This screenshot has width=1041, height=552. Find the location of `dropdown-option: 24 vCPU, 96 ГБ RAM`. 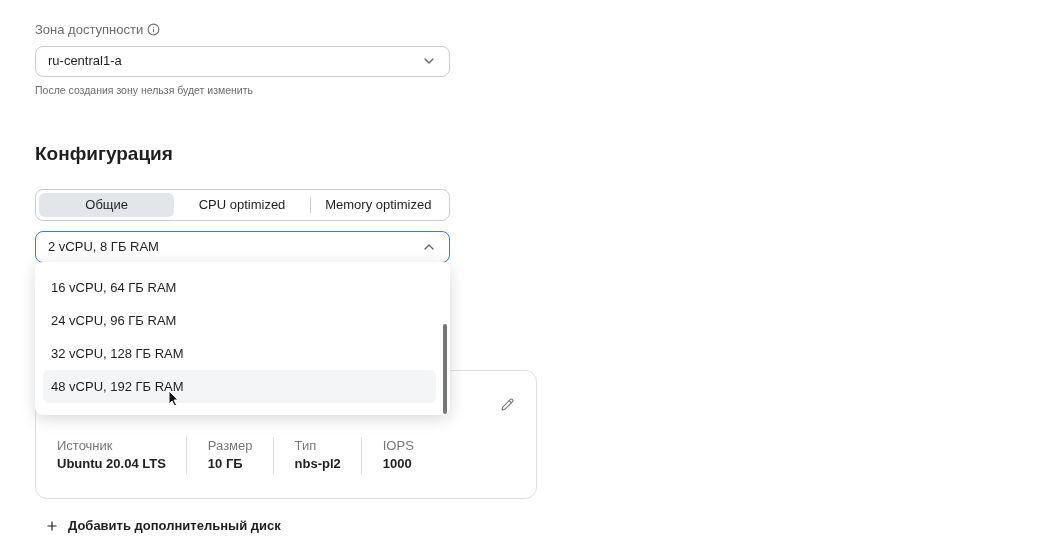

dropdown-option: 24 vCPU, 96 ГБ RAM is located at coordinates (239, 320).